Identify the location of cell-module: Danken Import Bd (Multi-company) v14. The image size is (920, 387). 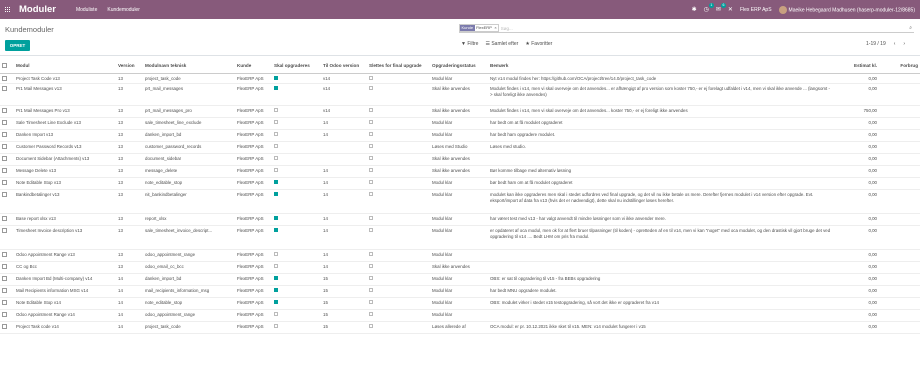
(65, 279).